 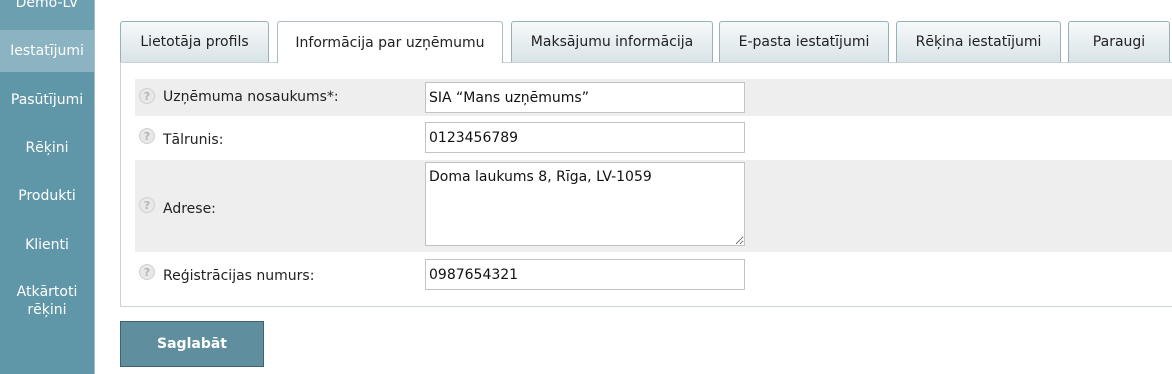 I want to click on brand-logo: Demo-LV, so click(x=47, y=15).